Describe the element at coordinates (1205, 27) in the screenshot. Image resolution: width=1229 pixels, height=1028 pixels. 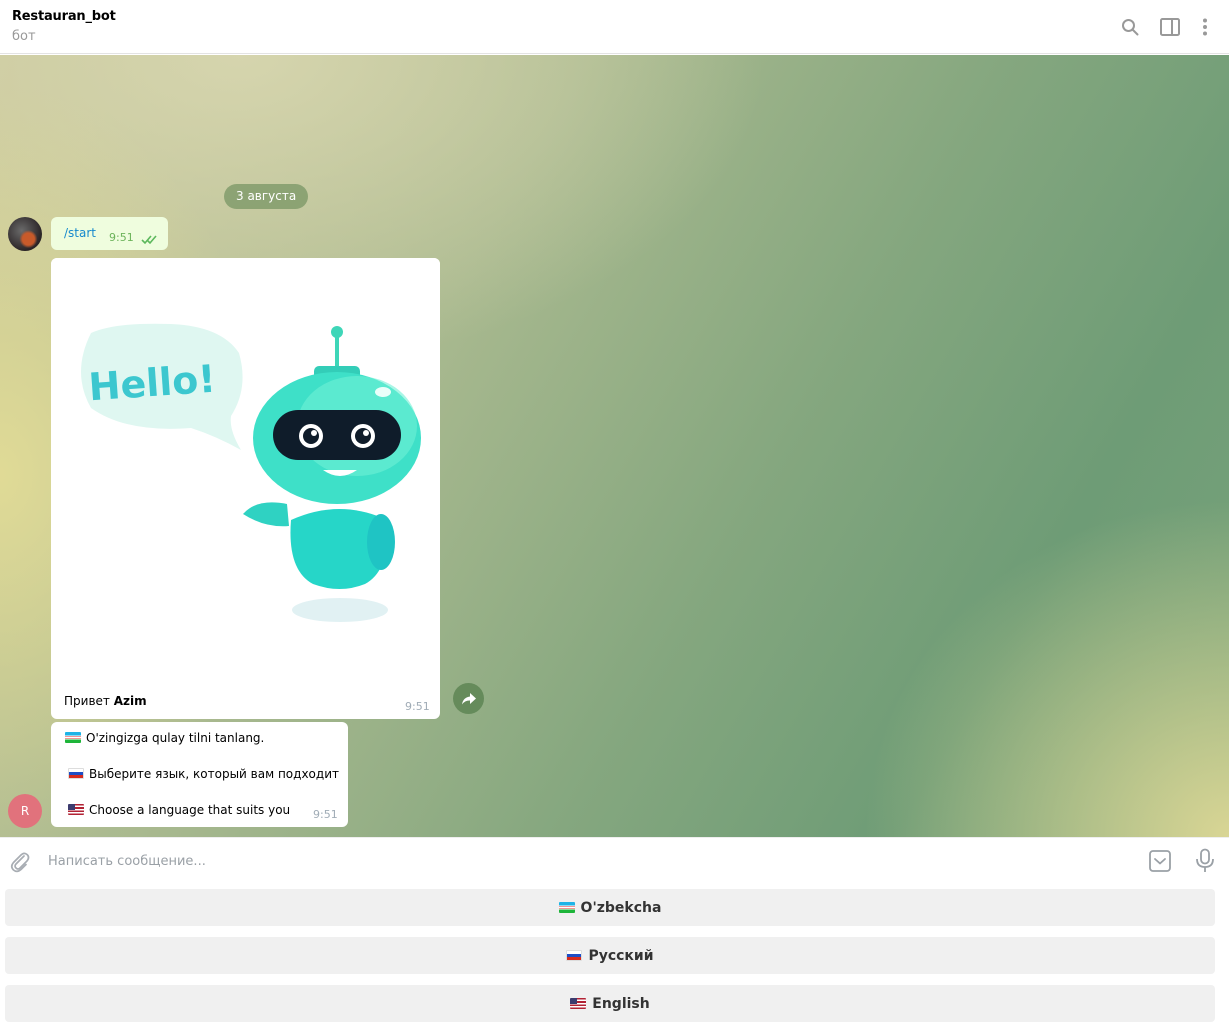
I see `more-vertical-icon` at that location.